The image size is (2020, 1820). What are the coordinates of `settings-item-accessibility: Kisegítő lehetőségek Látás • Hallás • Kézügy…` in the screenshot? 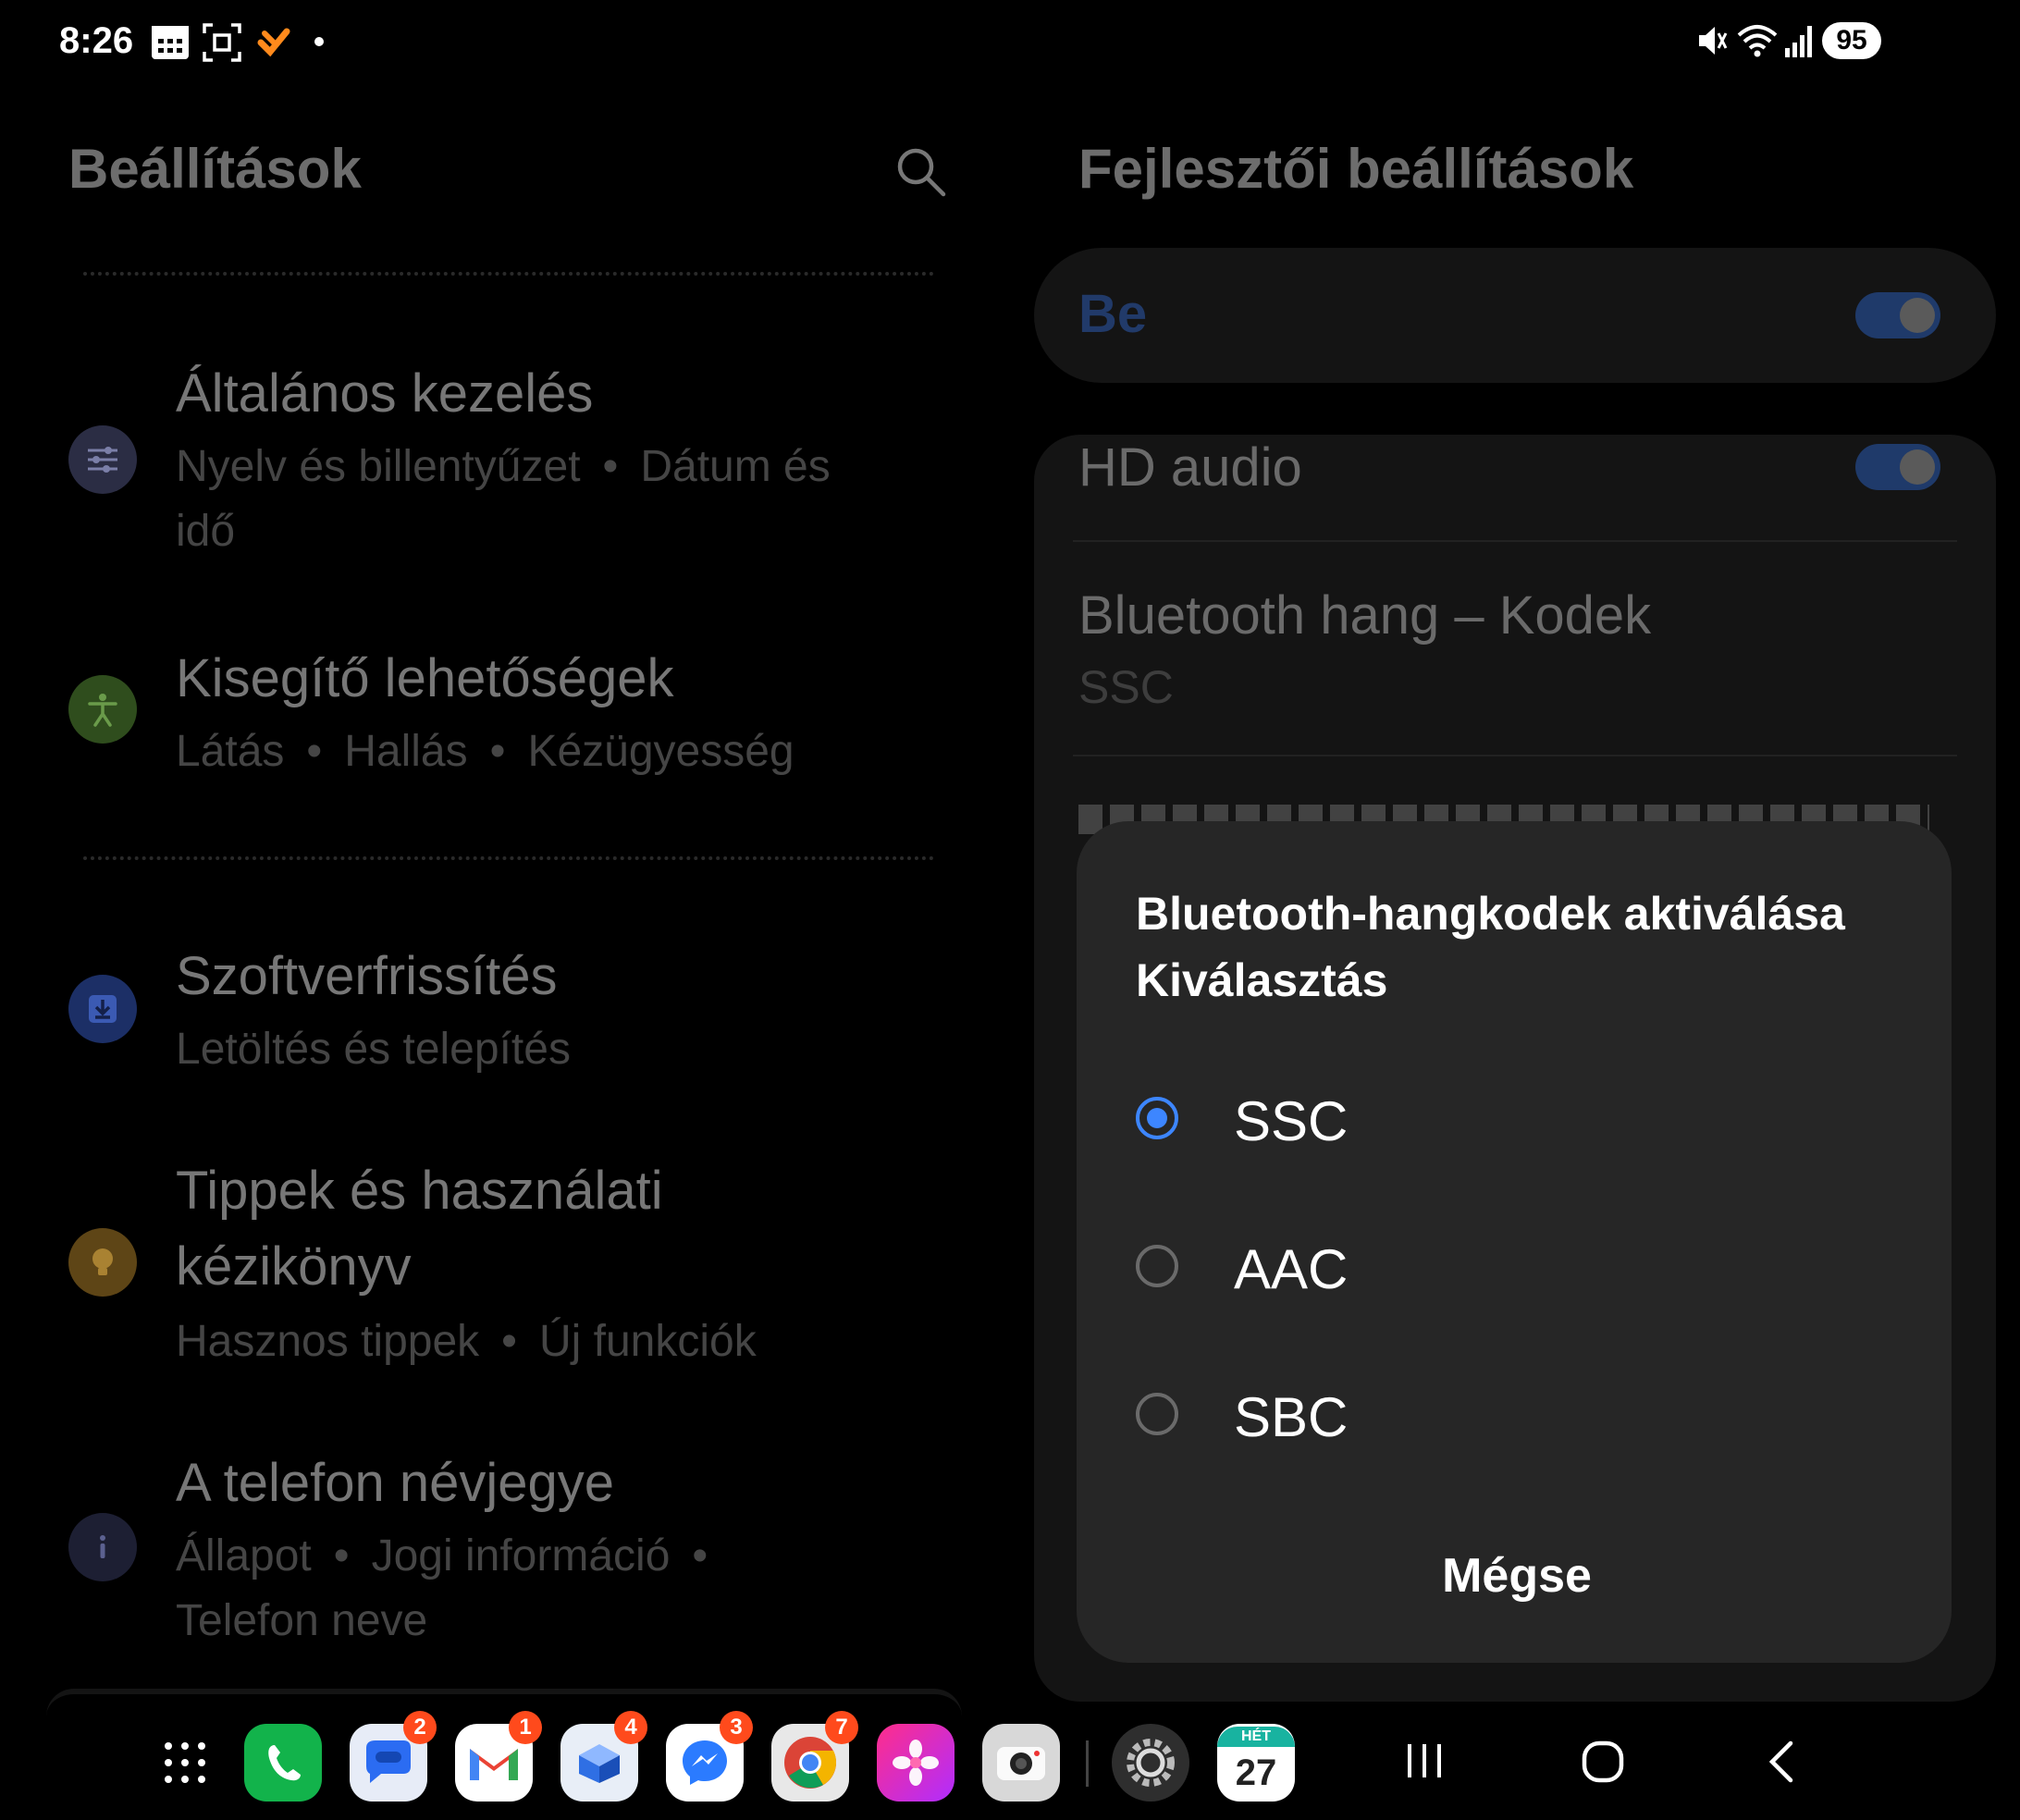 It's located at (481, 712).